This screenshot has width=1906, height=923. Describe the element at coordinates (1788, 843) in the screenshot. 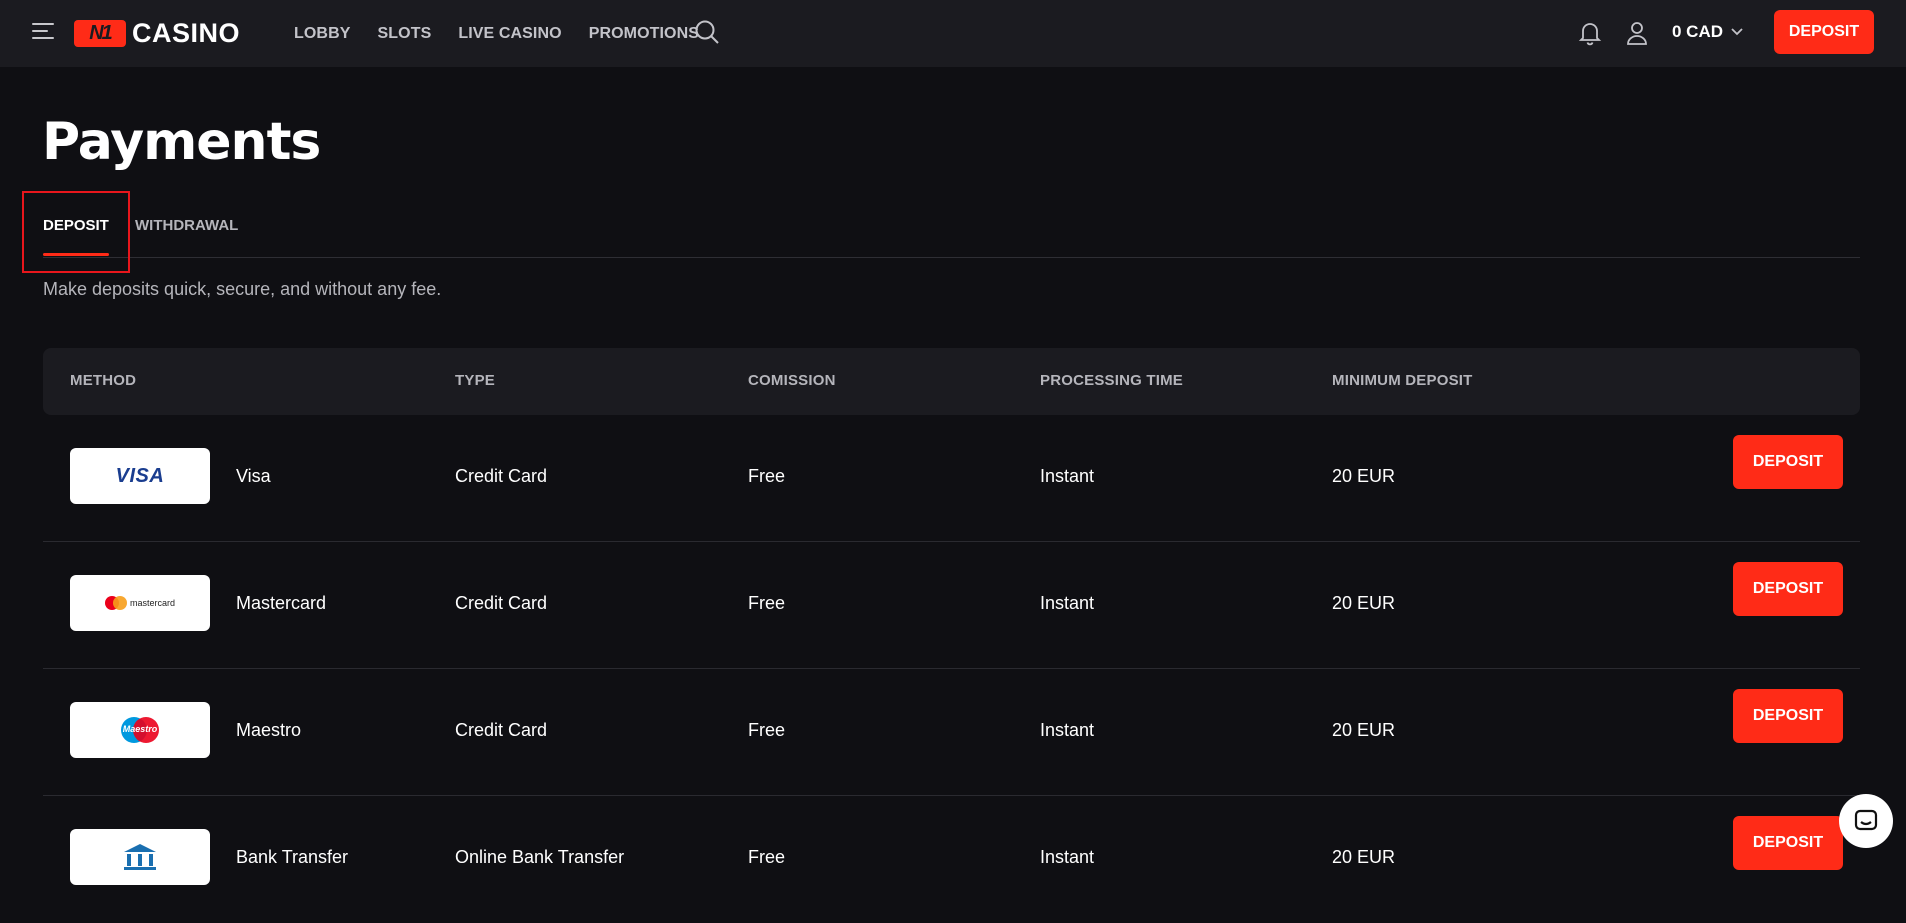

I see `deposit-button-bank-transfer: DEPOSIT` at that location.